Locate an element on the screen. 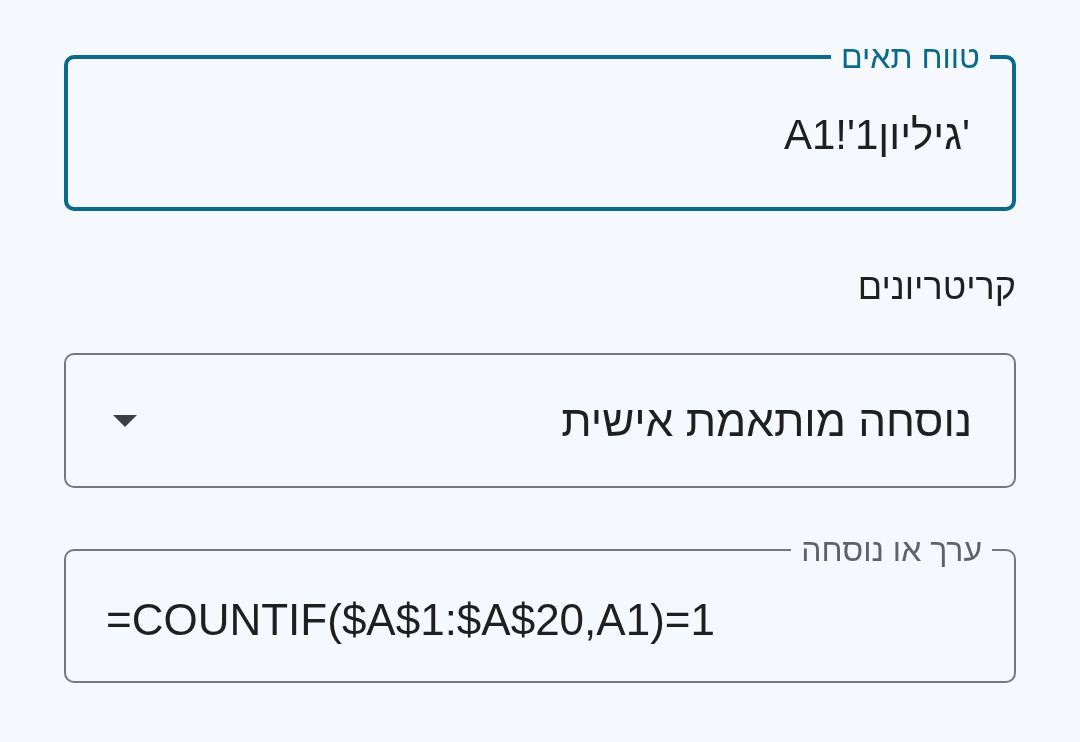 Image resolution: width=1080 pixels, height=742 pixels. field-label: טווח תאים is located at coordinates (910, 57).